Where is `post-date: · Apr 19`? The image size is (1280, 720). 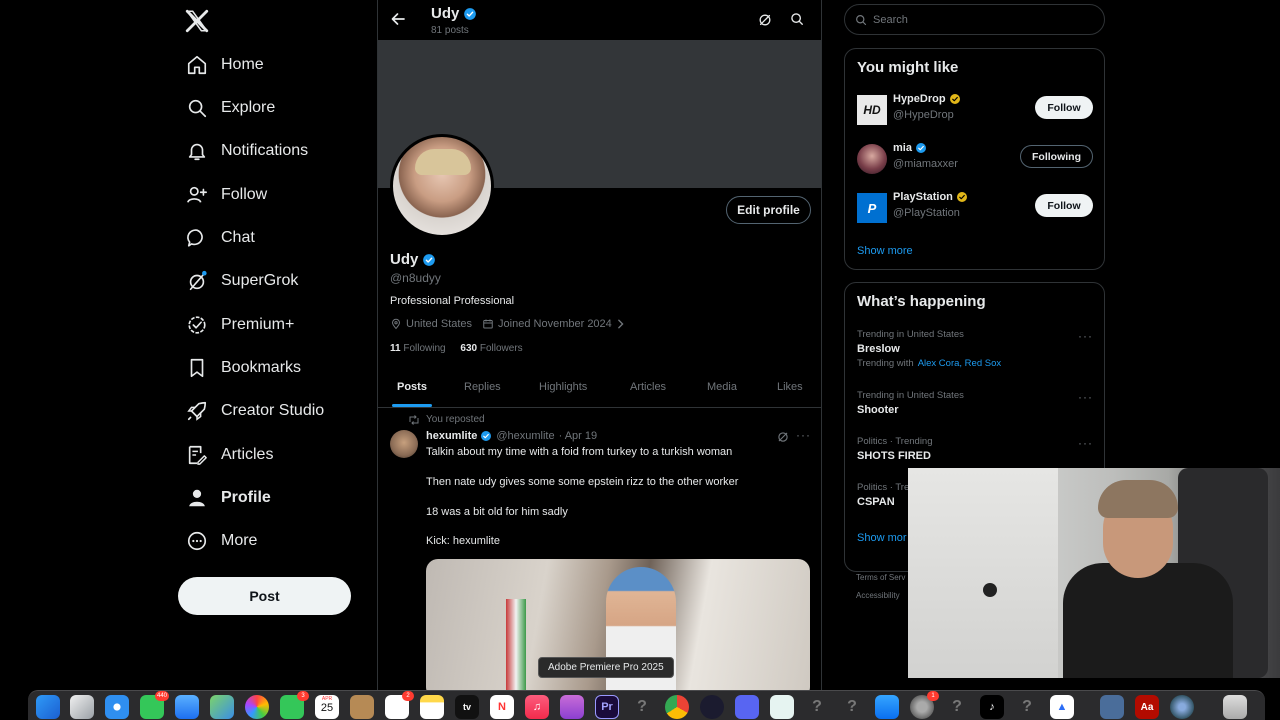
post-date: · Apr 19 is located at coordinates (578, 436).